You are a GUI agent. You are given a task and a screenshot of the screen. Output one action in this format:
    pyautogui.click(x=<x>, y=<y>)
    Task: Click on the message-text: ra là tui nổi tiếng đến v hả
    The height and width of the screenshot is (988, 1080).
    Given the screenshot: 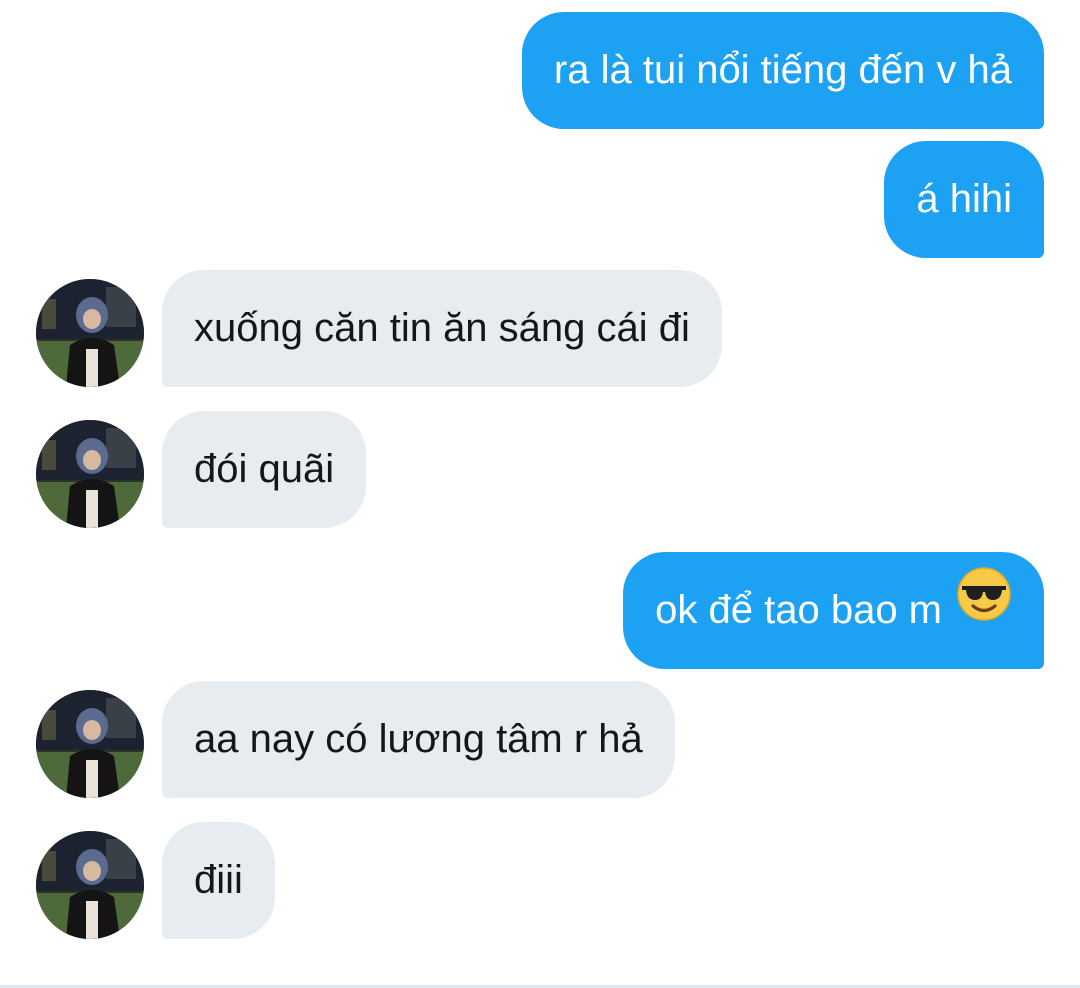 What is the action you would take?
    pyautogui.click(x=782, y=70)
    